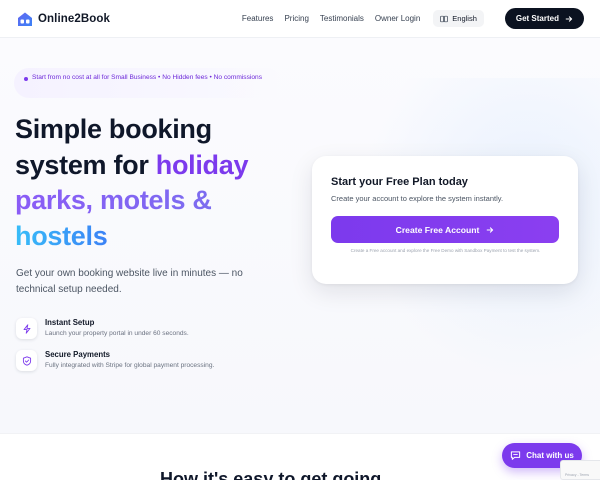  Describe the element at coordinates (537, 18) in the screenshot. I see `get-started-label: Get Started` at that location.